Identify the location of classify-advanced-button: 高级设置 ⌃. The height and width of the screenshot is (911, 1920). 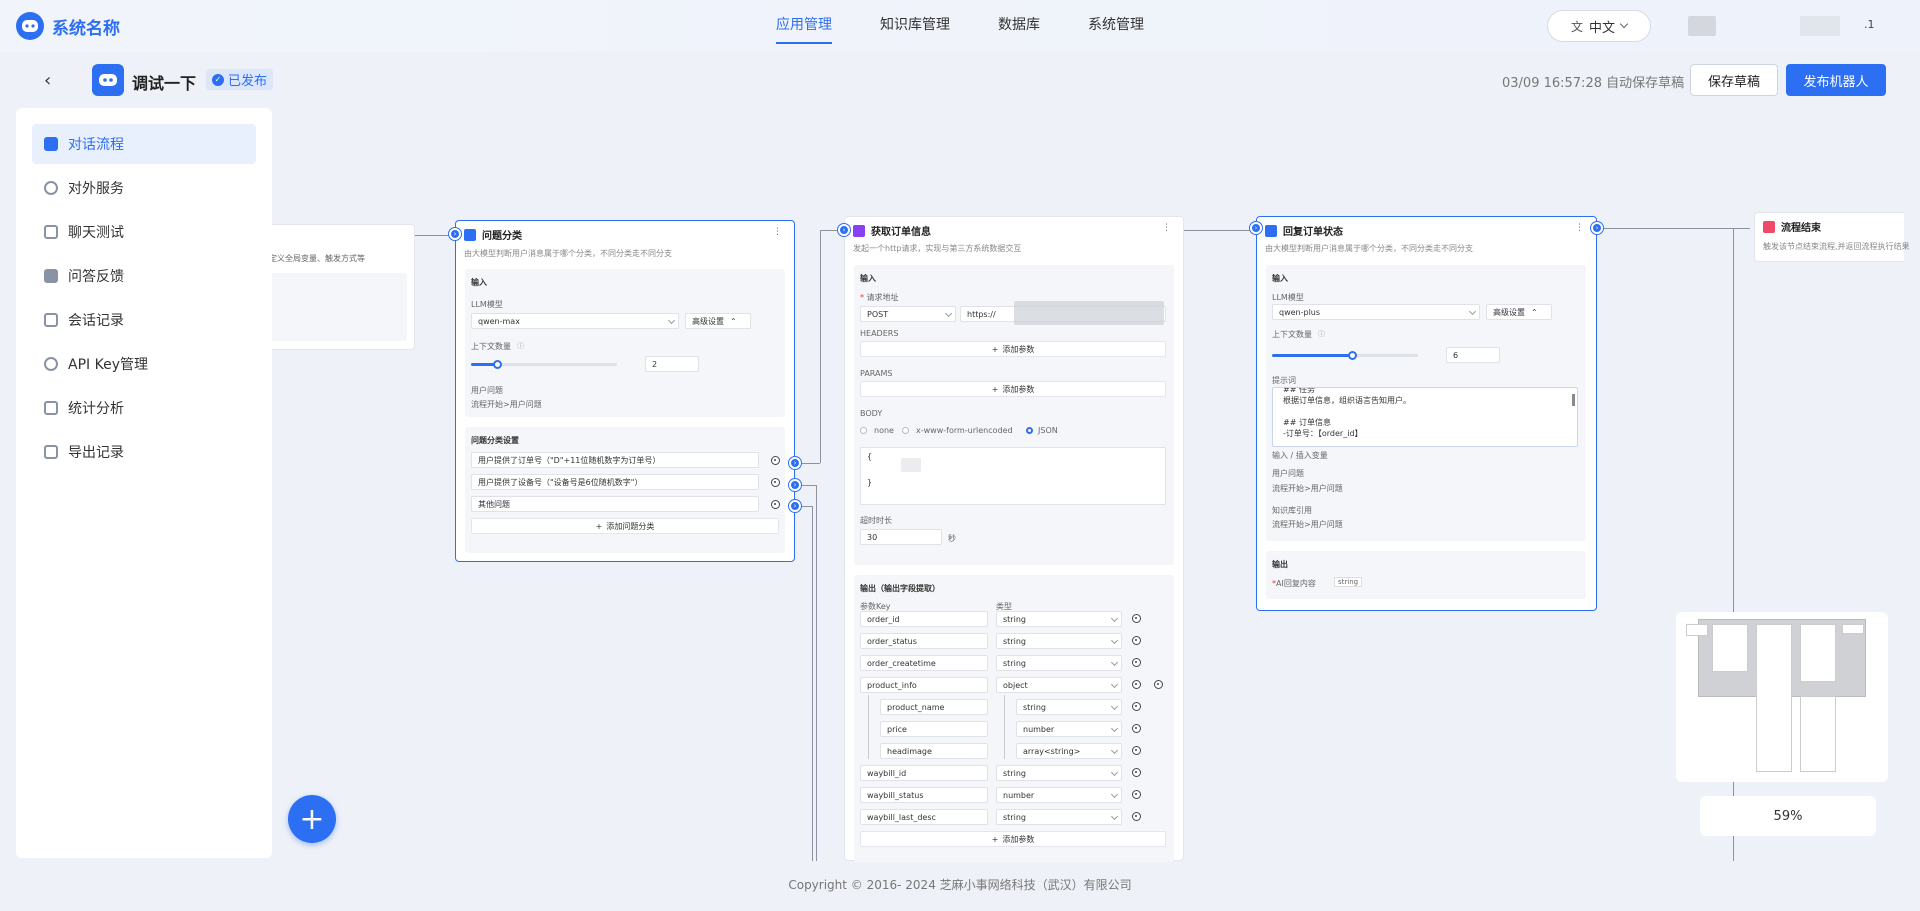
(718, 321).